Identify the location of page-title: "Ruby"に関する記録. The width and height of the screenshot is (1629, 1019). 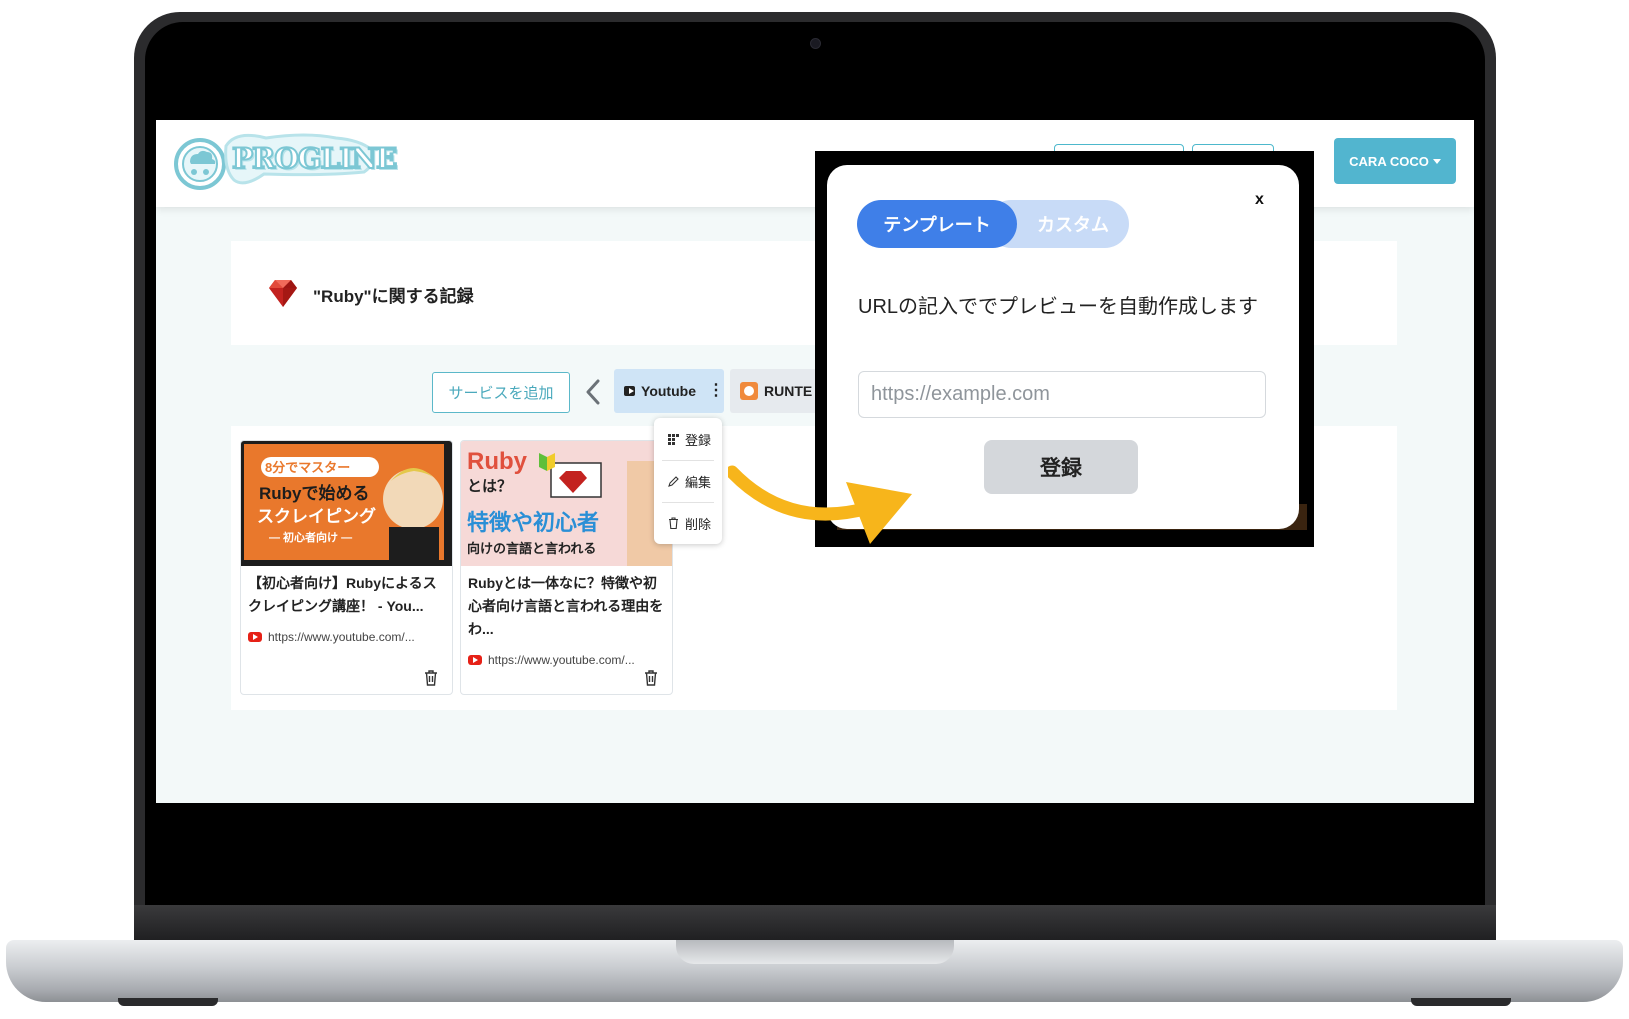
(393, 296).